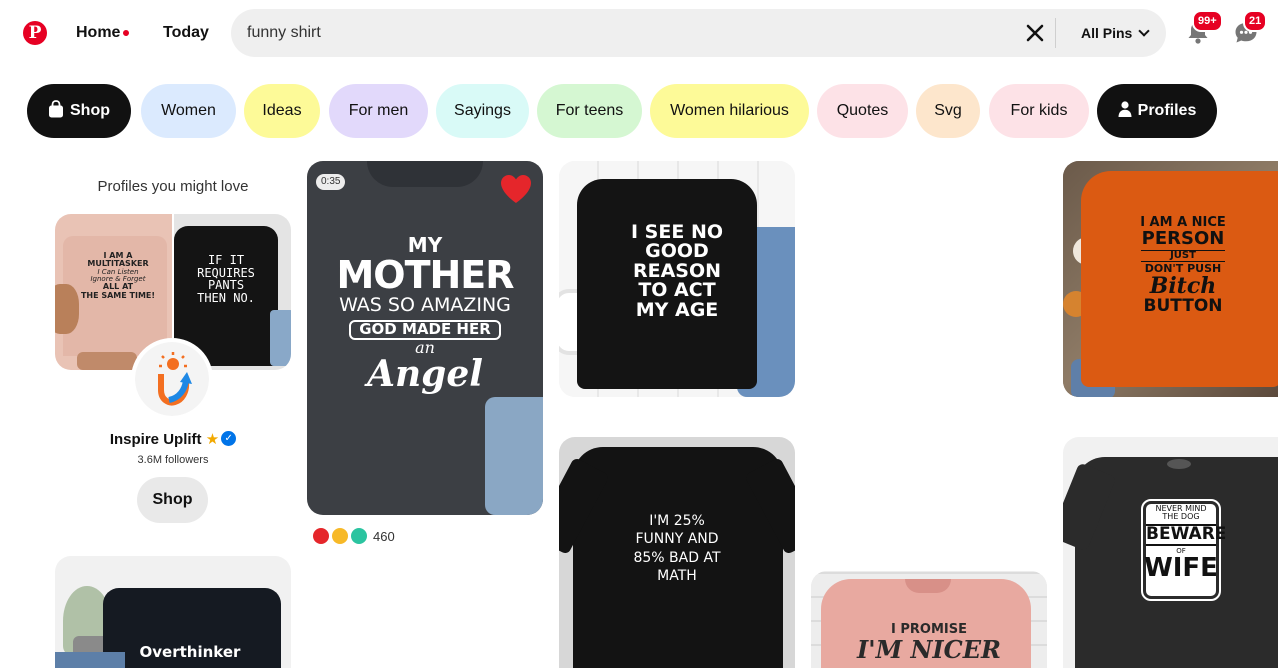 This screenshot has height=668, width=1278. Describe the element at coordinates (425, 329) in the screenshot. I see `shirt-text-line: GOD MADE HER` at that location.